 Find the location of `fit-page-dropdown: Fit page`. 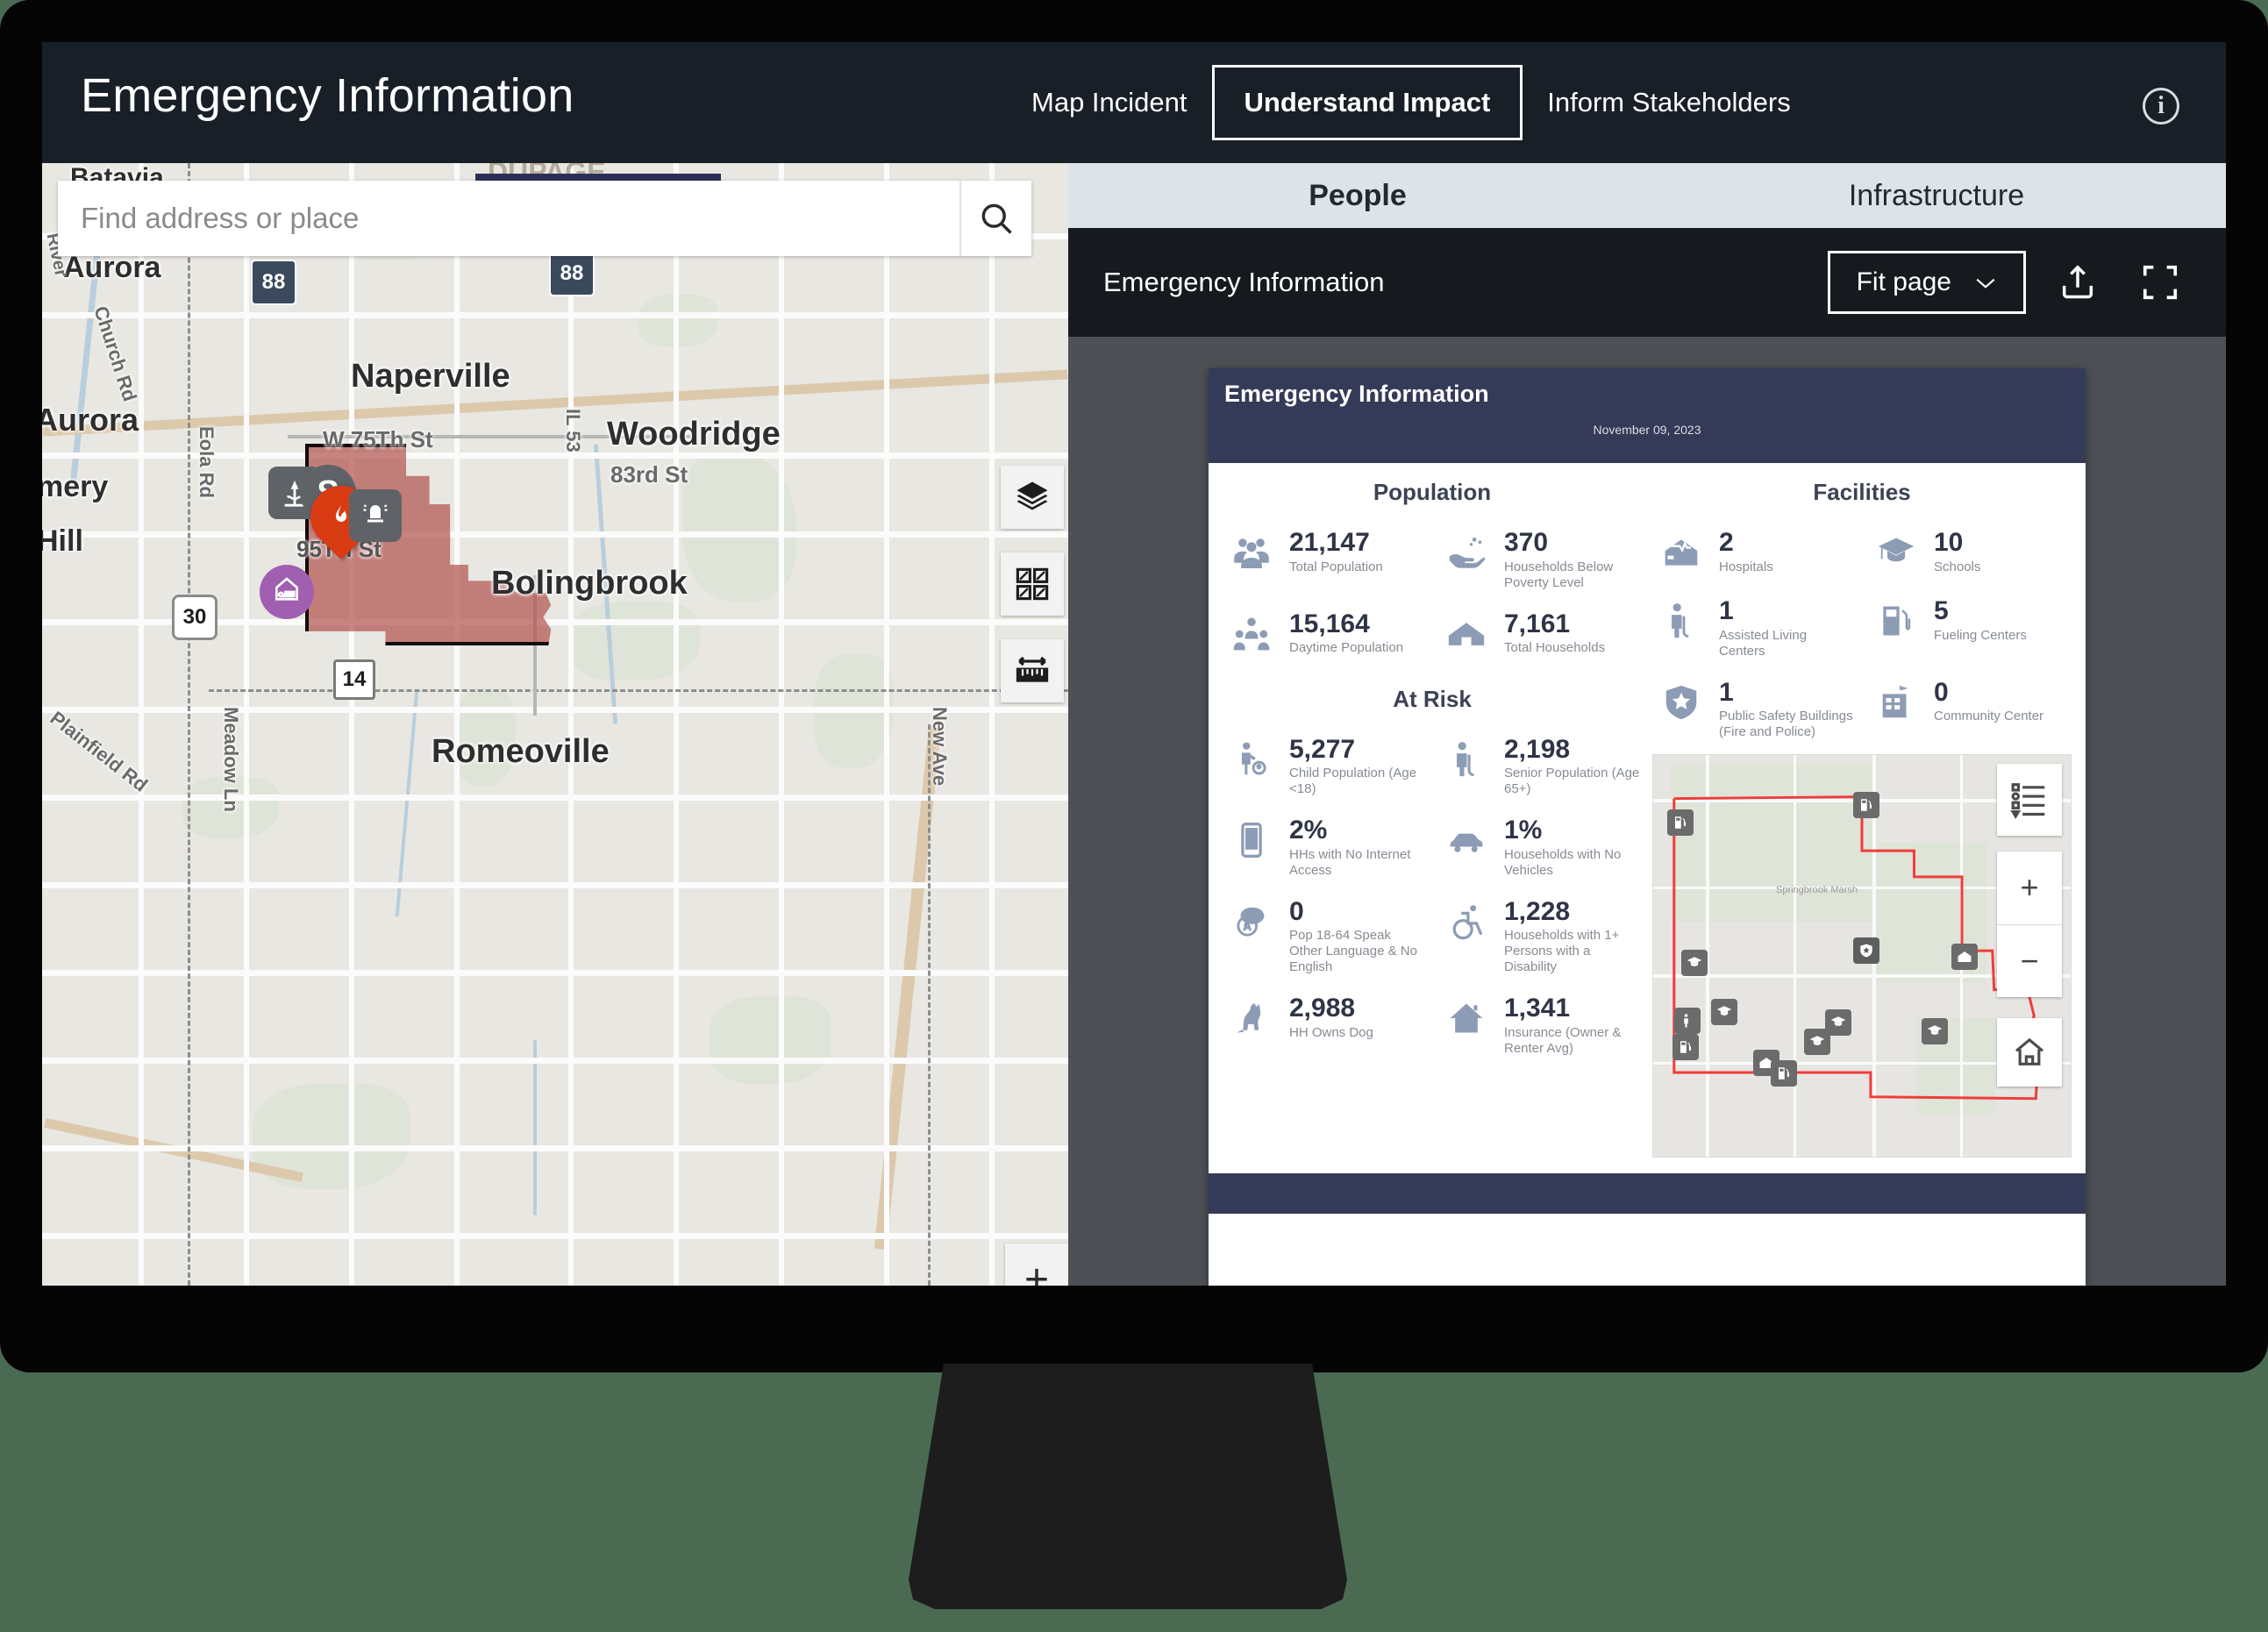

fit-page-dropdown: Fit page is located at coordinates (1926, 282).